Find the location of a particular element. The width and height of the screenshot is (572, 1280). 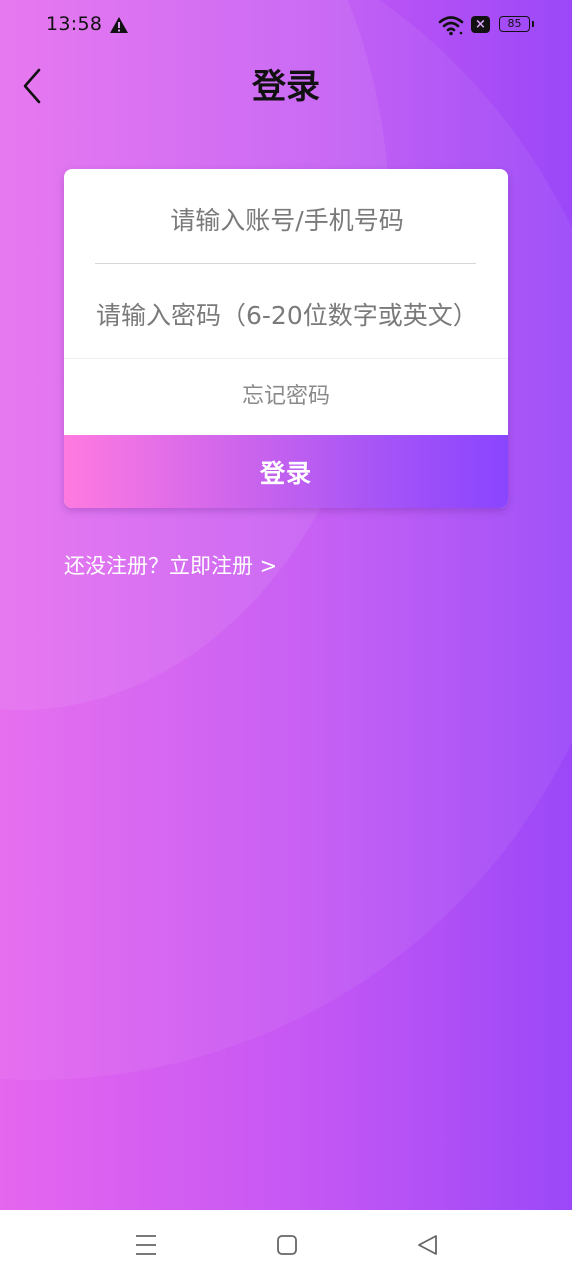

navigation-bar is located at coordinates (286, 1245).